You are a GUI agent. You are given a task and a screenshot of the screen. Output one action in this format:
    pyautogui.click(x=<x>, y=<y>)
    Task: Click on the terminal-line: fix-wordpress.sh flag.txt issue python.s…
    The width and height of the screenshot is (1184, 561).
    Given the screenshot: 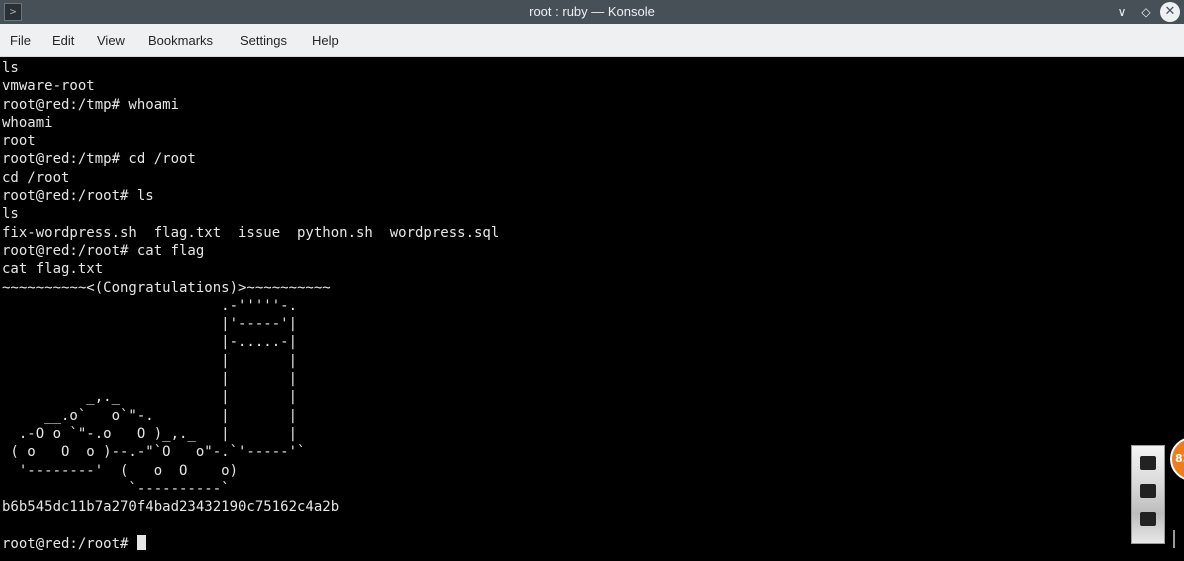 What is the action you would take?
    pyautogui.click(x=251, y=232)
    